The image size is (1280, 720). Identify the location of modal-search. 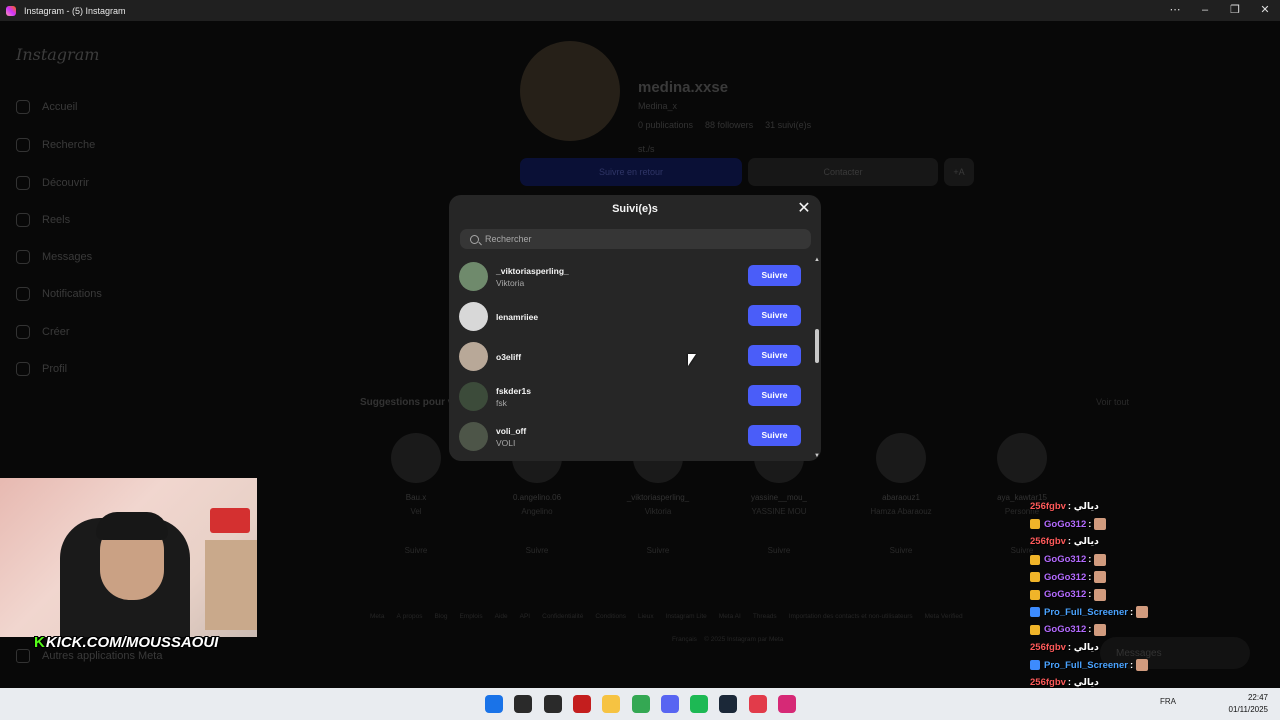
(635, 239).